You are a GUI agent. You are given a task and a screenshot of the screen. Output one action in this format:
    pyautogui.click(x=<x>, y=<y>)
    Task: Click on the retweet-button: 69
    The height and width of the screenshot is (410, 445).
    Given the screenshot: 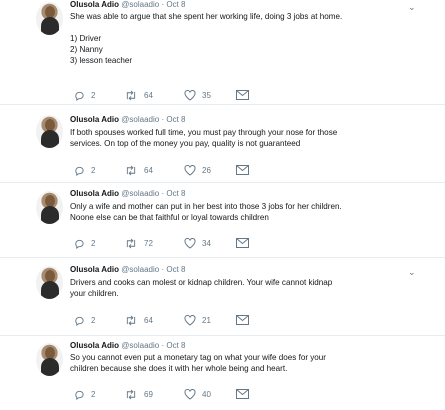 What is the action you would take?
    pyautogui.click(x=138, y=394)
    